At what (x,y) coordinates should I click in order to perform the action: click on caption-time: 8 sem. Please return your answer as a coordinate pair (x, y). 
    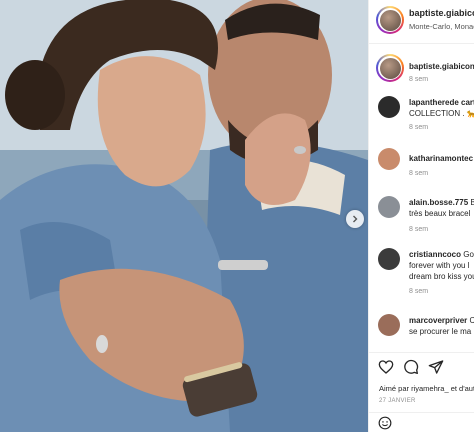
    Looking at the image, I should click on (419, 79).